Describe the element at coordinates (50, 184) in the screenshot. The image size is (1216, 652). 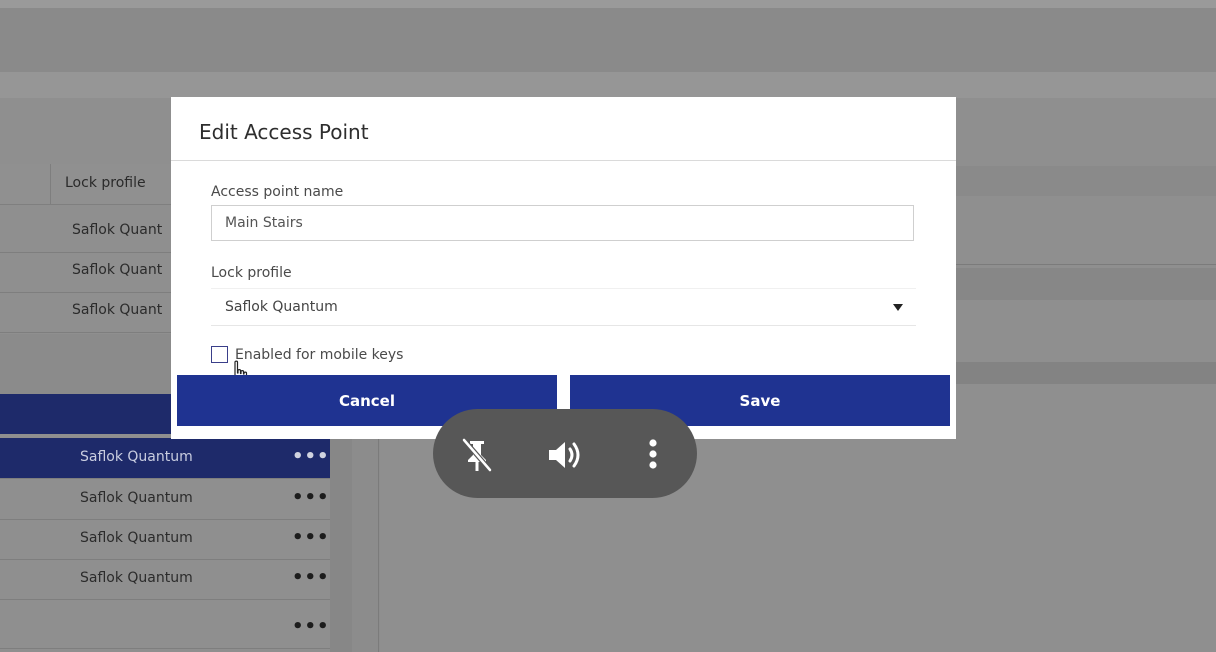
I see `column-separator` at that location.